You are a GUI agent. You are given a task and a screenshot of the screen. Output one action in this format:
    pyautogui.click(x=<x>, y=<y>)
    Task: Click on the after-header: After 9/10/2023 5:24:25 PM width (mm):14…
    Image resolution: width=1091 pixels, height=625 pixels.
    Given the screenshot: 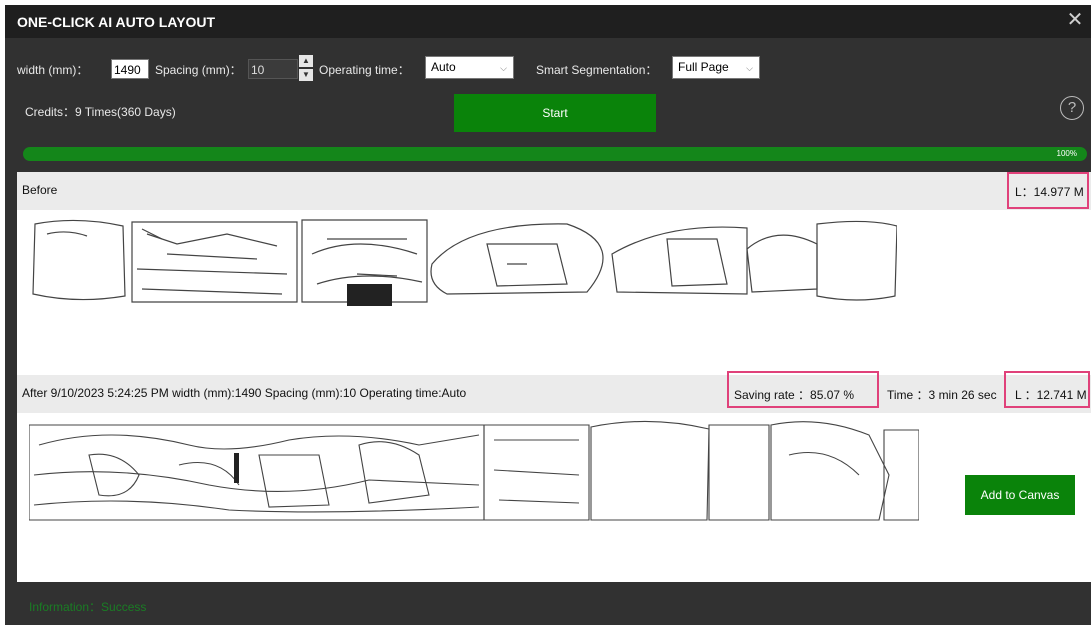 What is the action you would take?
    pyautogui.click(x=554, y=394)
    